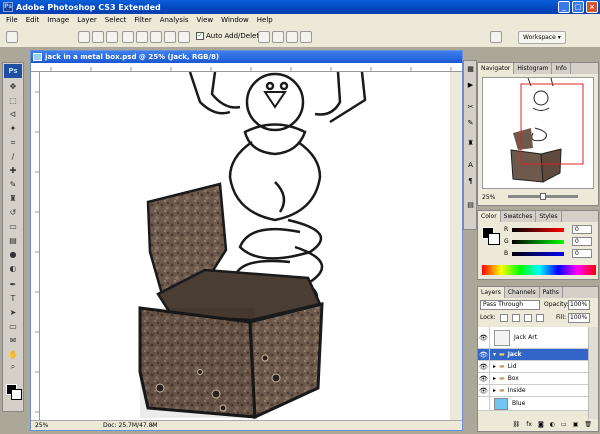  Describe the element at coordinates (484, 403) in the screenshot. I see `visibility-eye-icon` at that location.